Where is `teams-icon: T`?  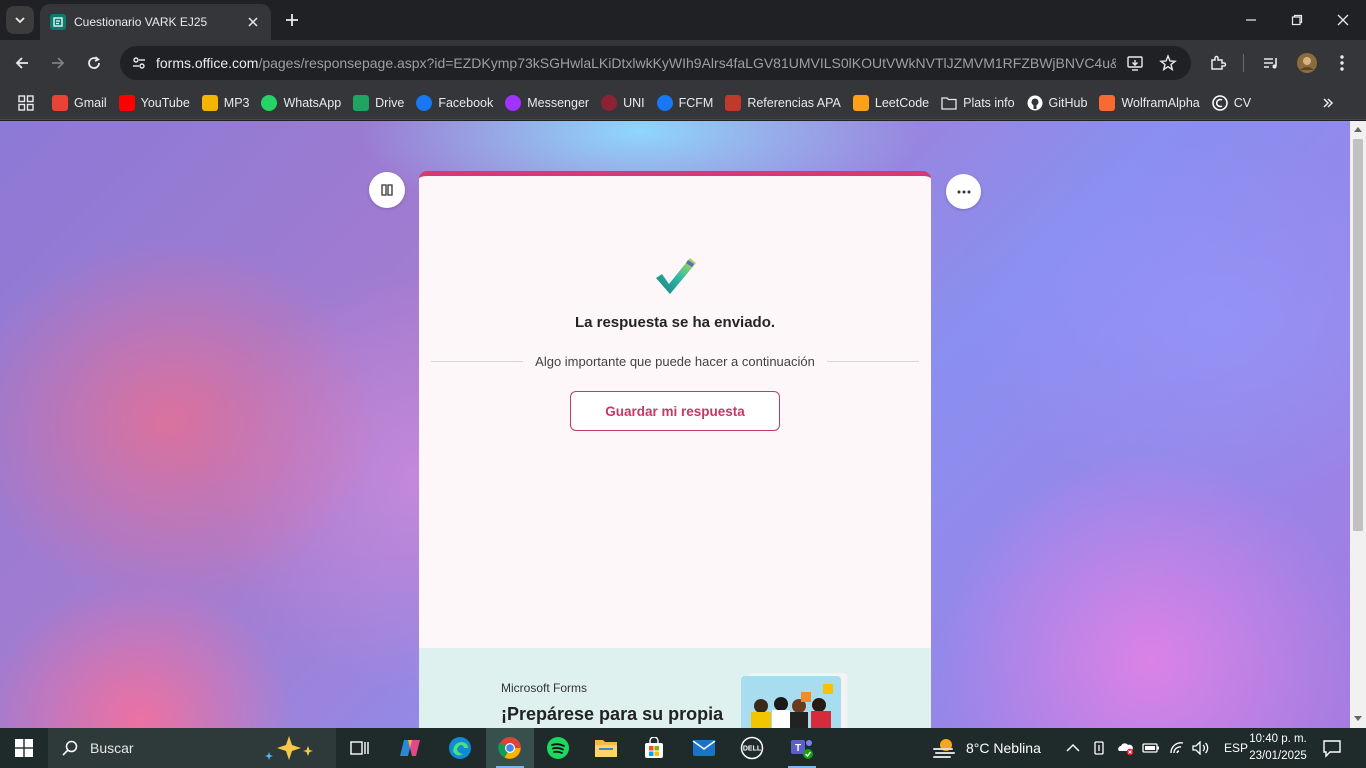
teams-icon: T is located at coordinates (802, 749).